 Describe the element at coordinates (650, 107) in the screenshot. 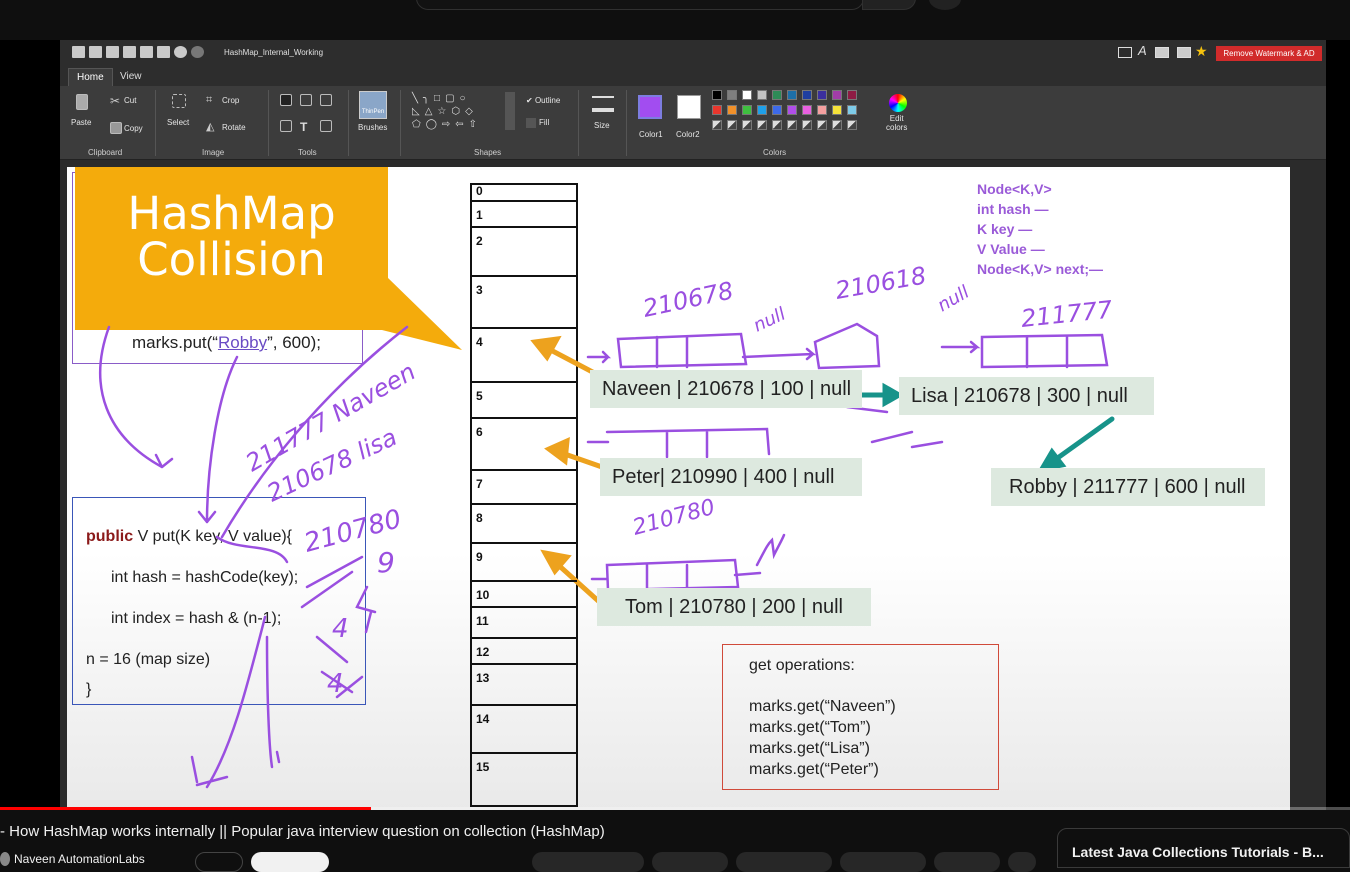

I see `color1-swatch` at that location.